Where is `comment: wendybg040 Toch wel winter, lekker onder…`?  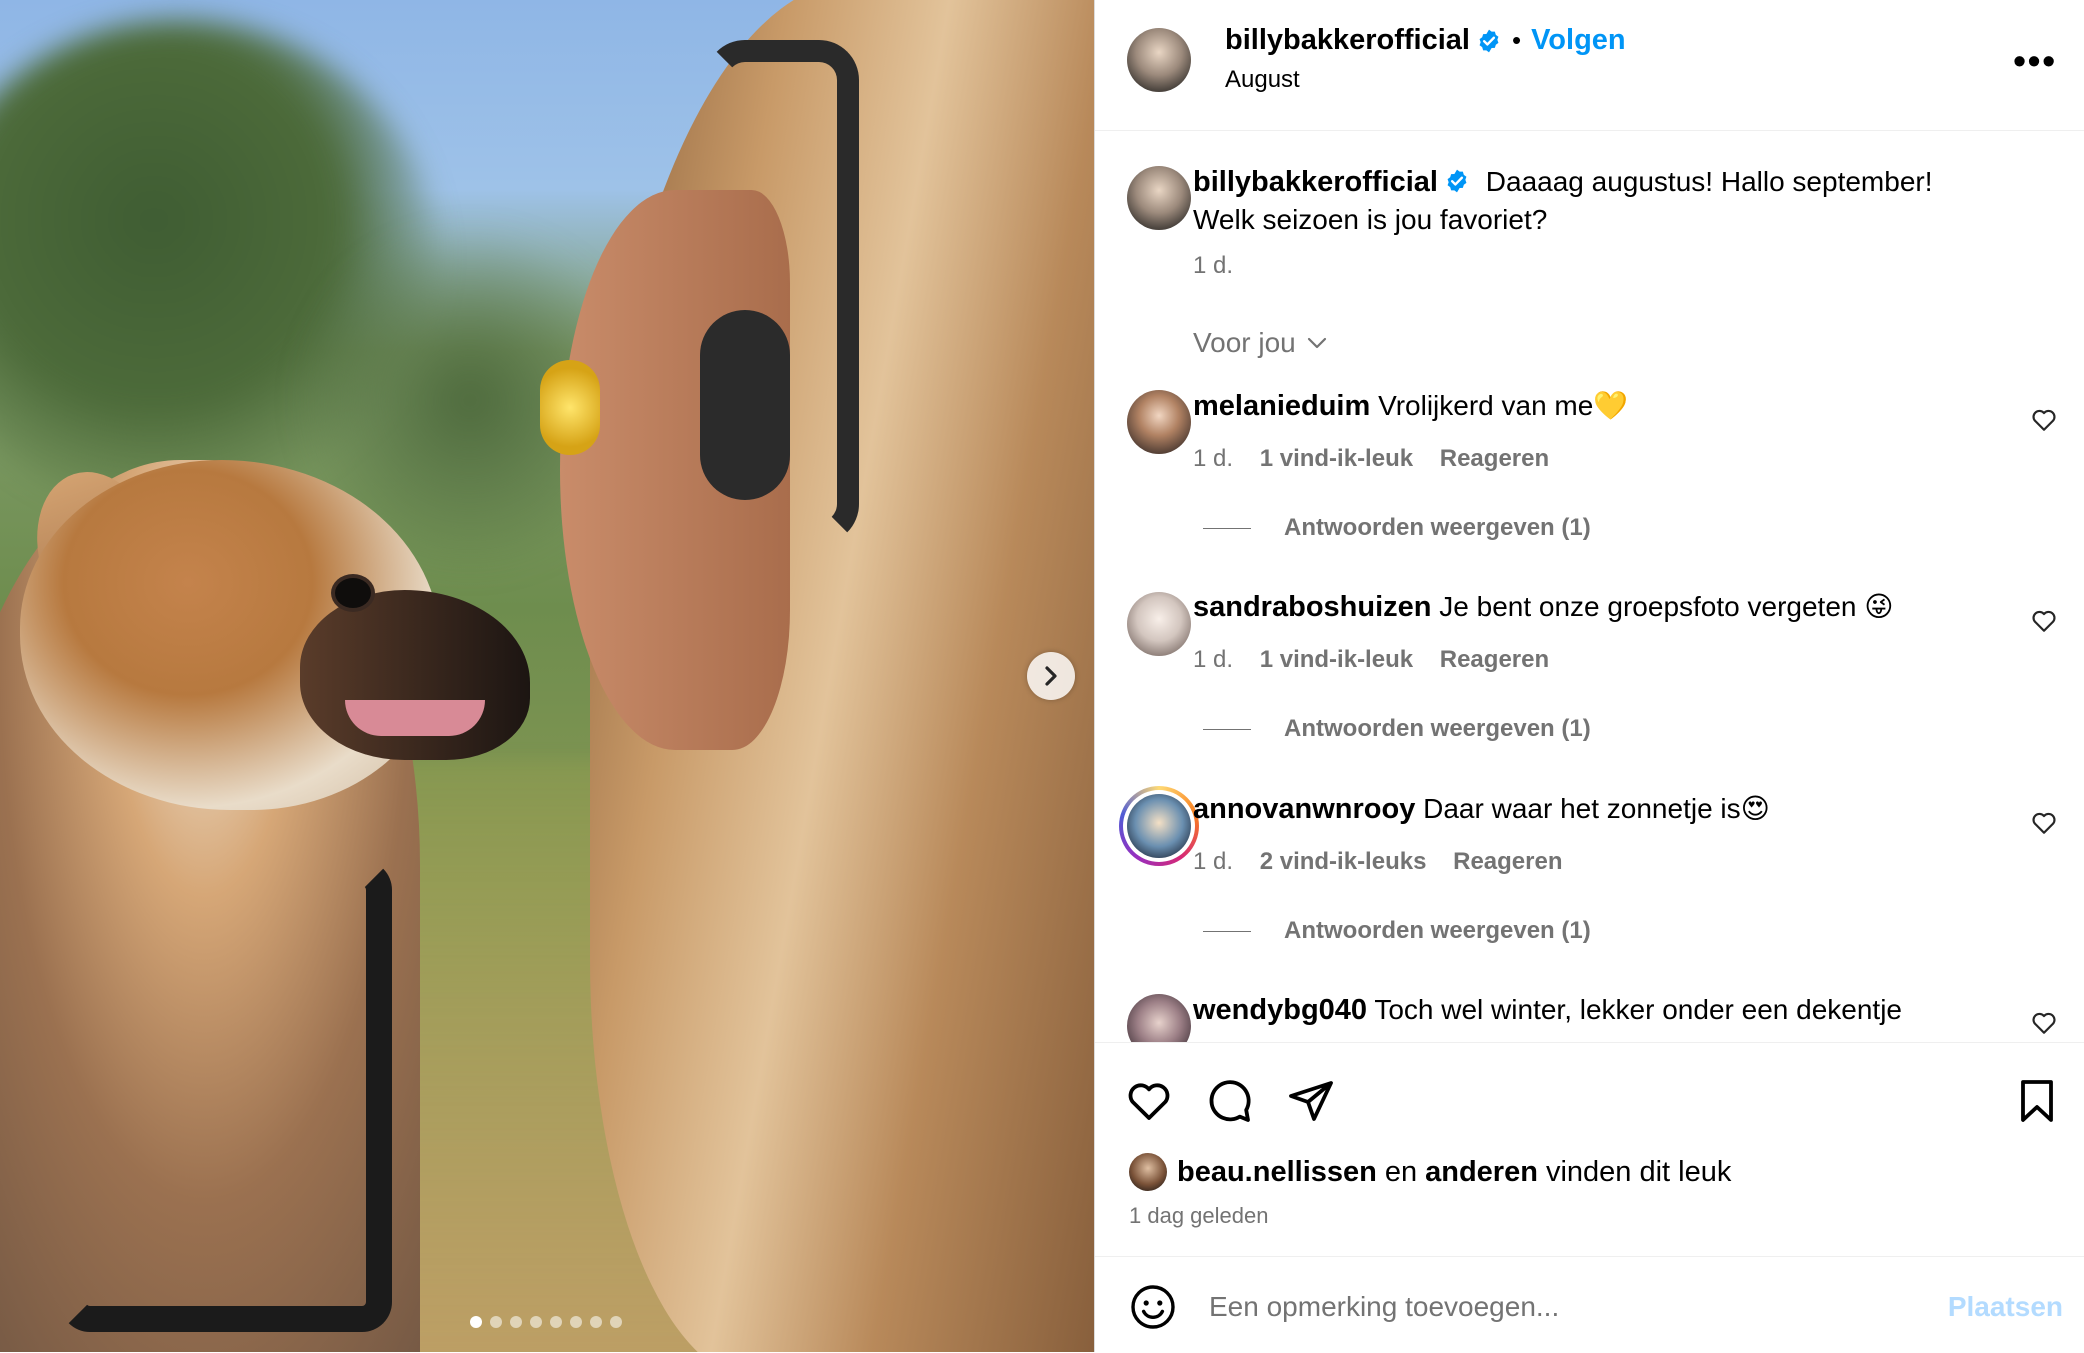
comment: wendybg040 Toch wel winter, lekker onder… is located at coordinates (1588, 1010).